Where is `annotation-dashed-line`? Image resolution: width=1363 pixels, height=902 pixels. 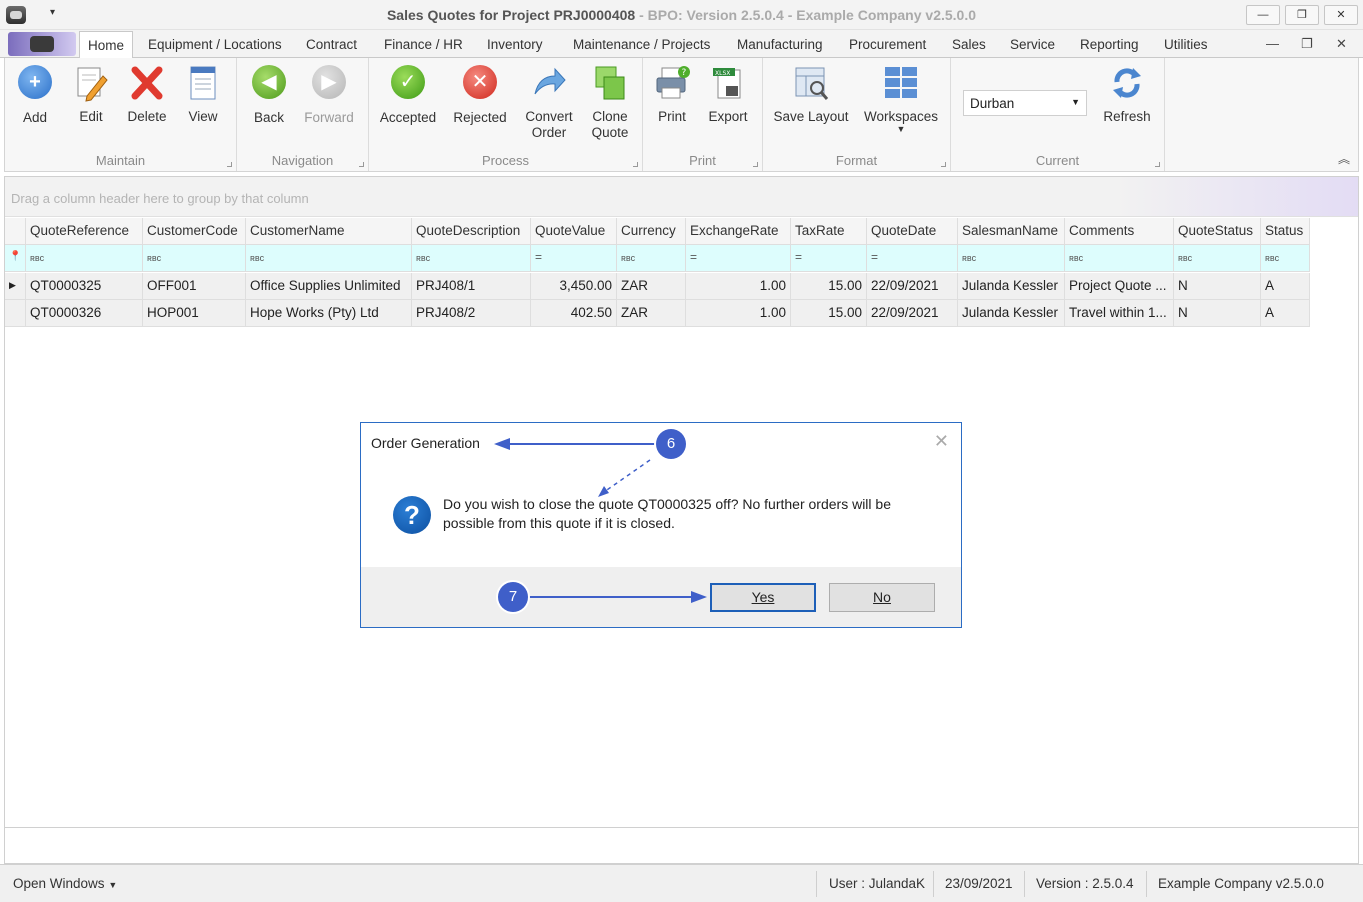
annotation-dashed-line is located at coordinates (627, 476).